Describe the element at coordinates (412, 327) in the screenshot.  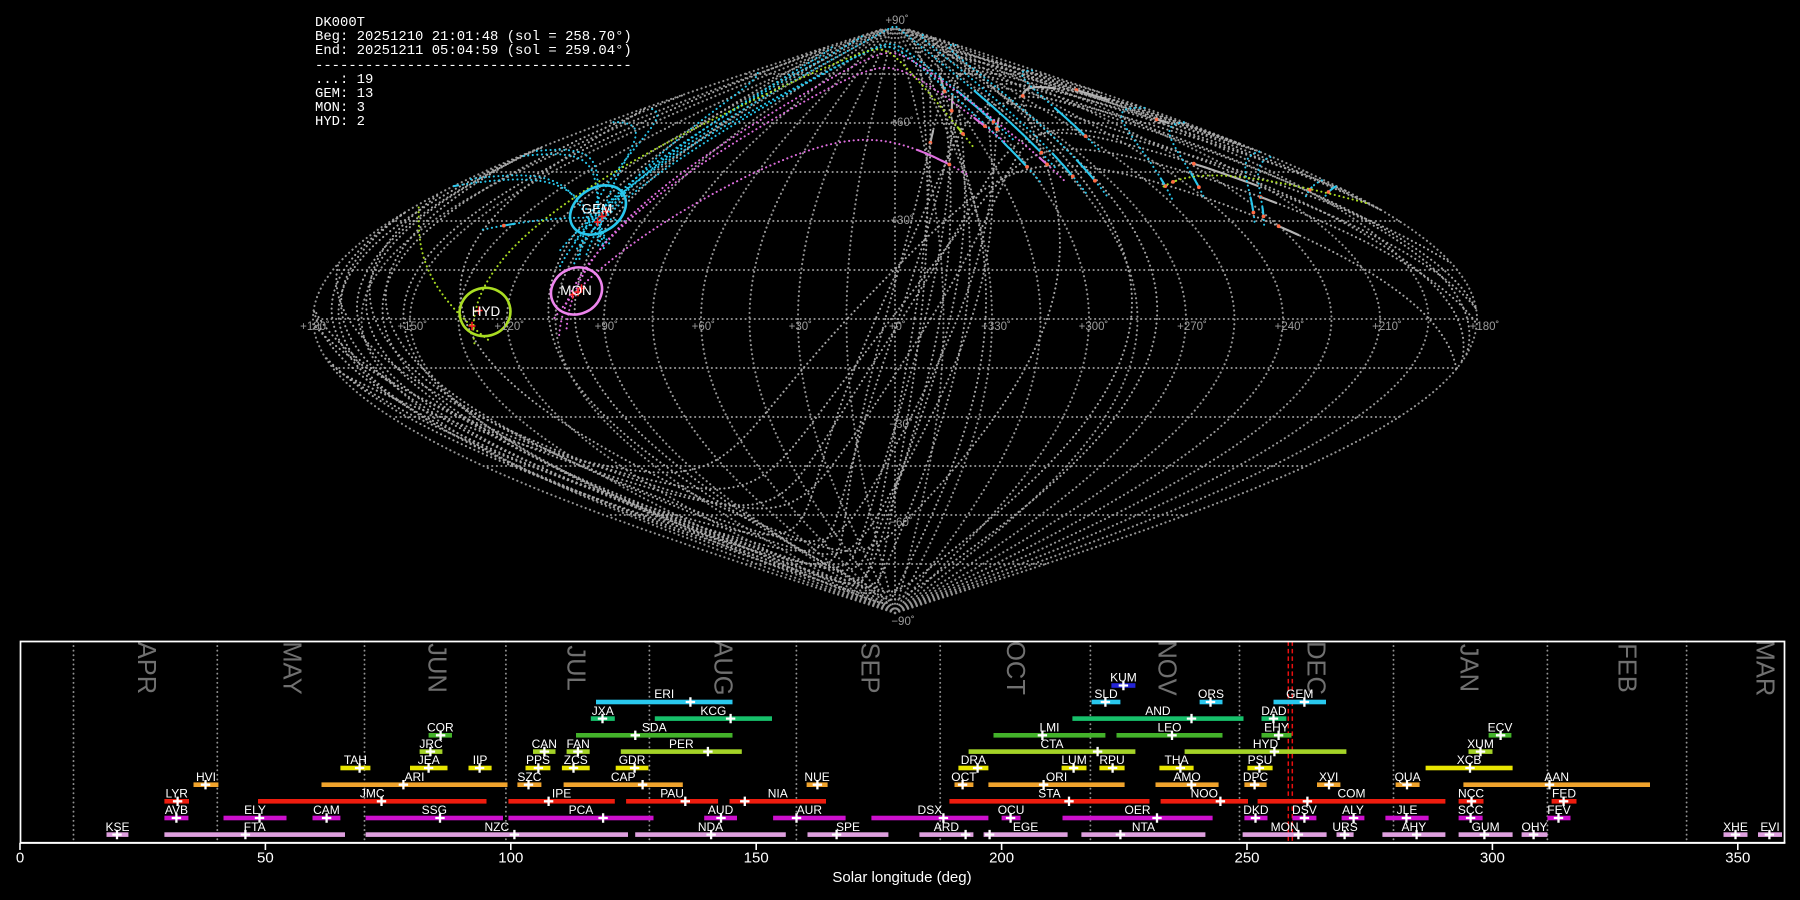
I see `svg-text: +150˚` at that location.